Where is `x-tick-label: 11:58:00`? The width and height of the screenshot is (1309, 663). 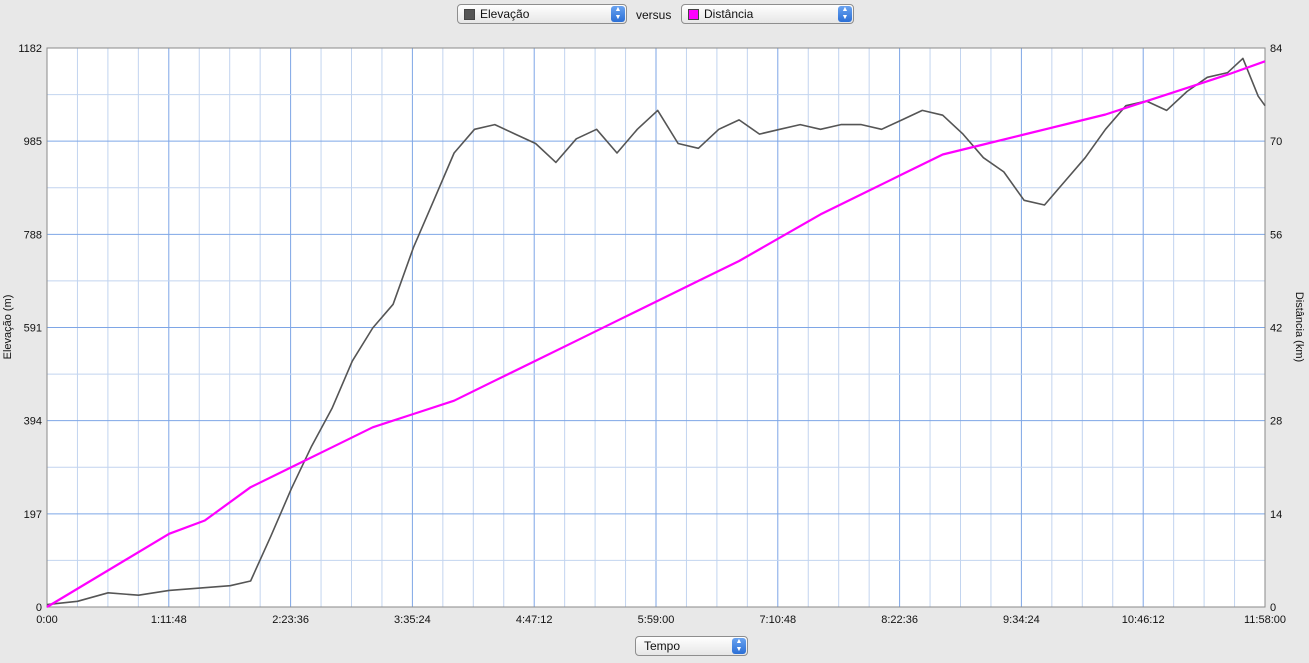
x-tick-label: 11:58:00 is located at coordinates (1265, 620).